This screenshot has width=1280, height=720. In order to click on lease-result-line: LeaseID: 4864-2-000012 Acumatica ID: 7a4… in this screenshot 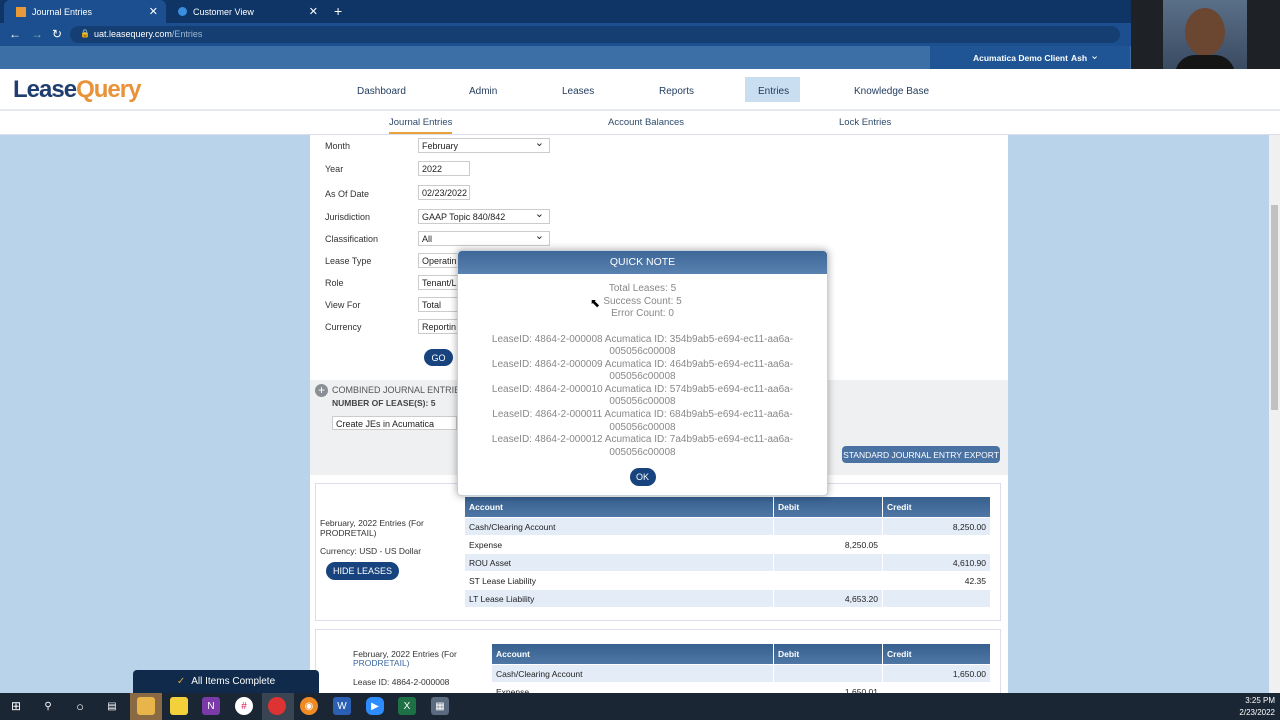, I will do `click(642, 440)`.